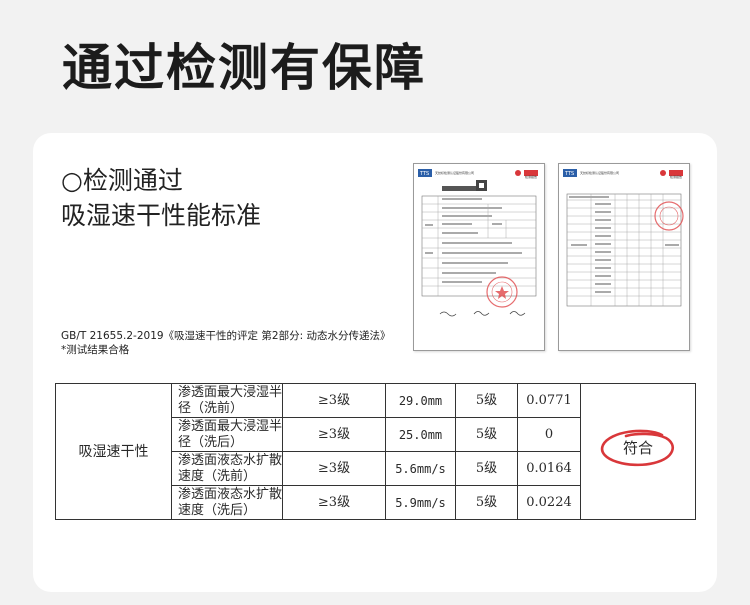 The image size is (750, 605). What do you see at coordinates (420, 468) in the screenshot?
I see `value-cell: 5.6mm/s` at bounding box center [420, 468].